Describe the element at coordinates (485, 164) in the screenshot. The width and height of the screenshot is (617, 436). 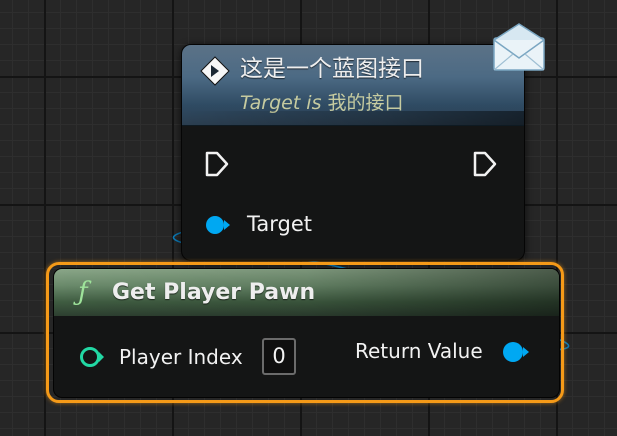
I see `exec-out-pin` at that location.